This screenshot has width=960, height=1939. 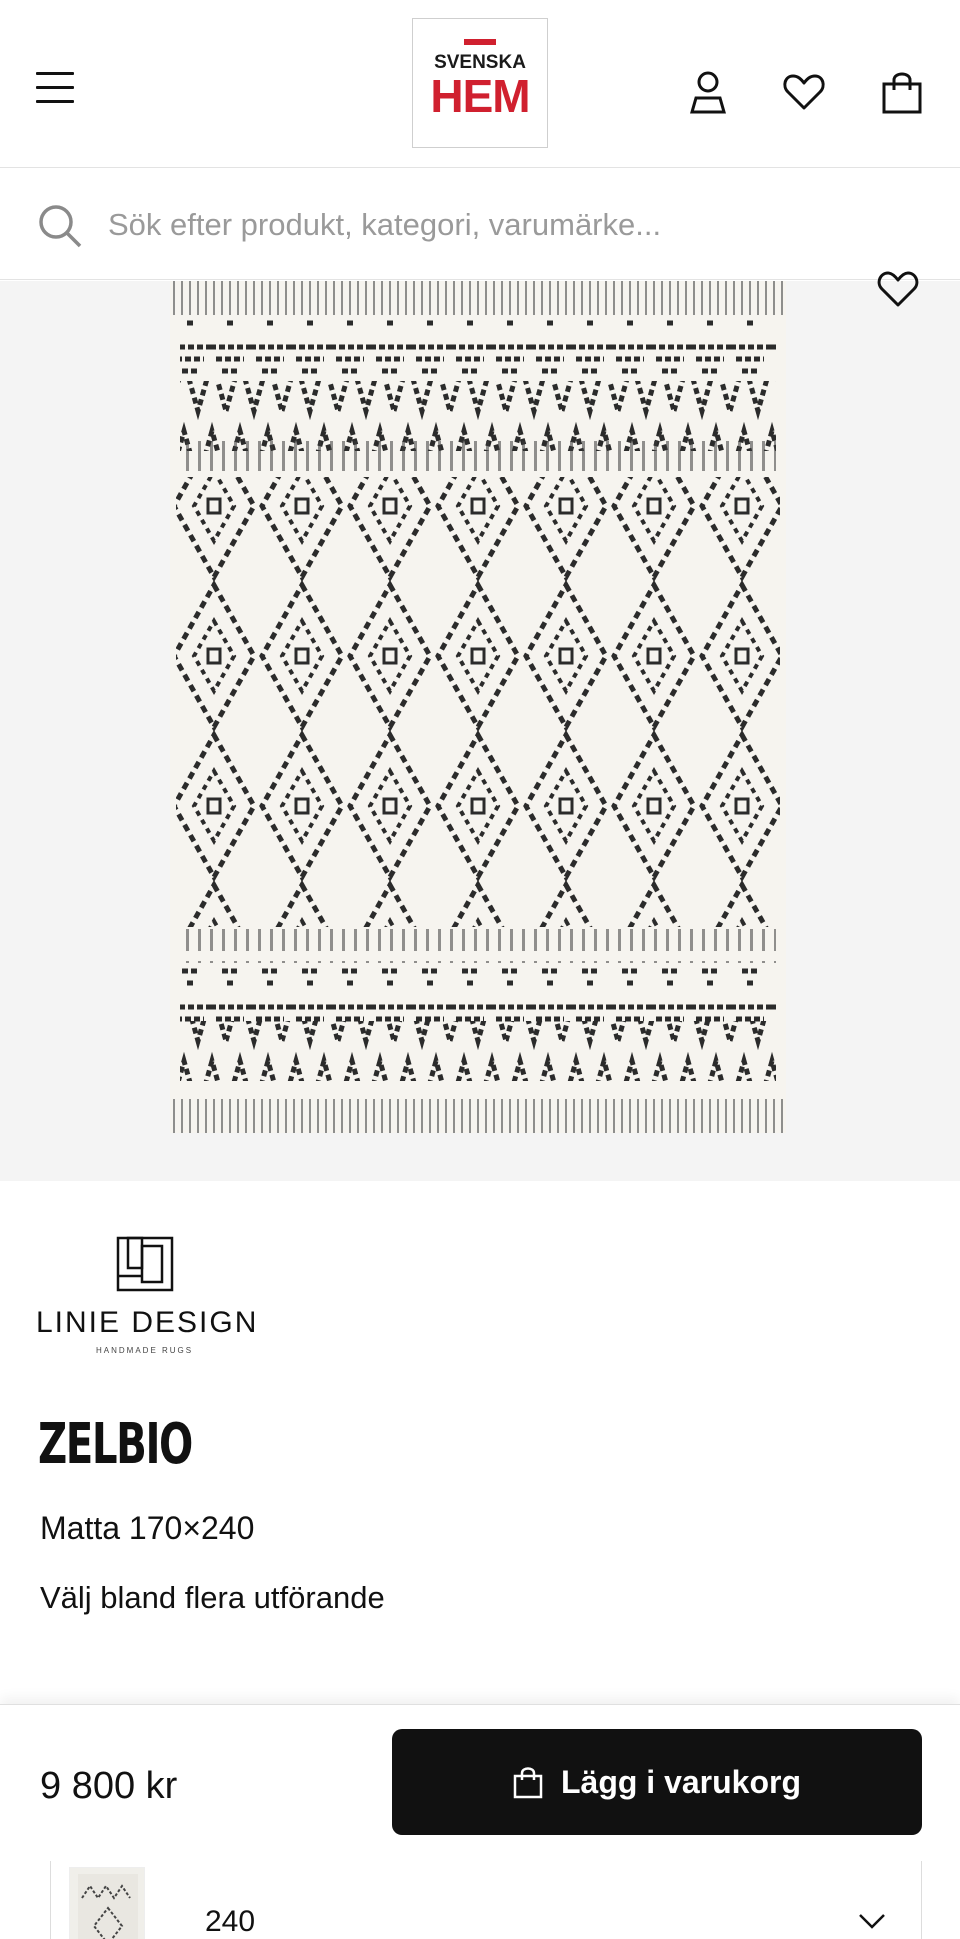 What do you see at coordinates (57, 90) in the screenshot?
I see `menu-icon` at bounding box center [57, 90].